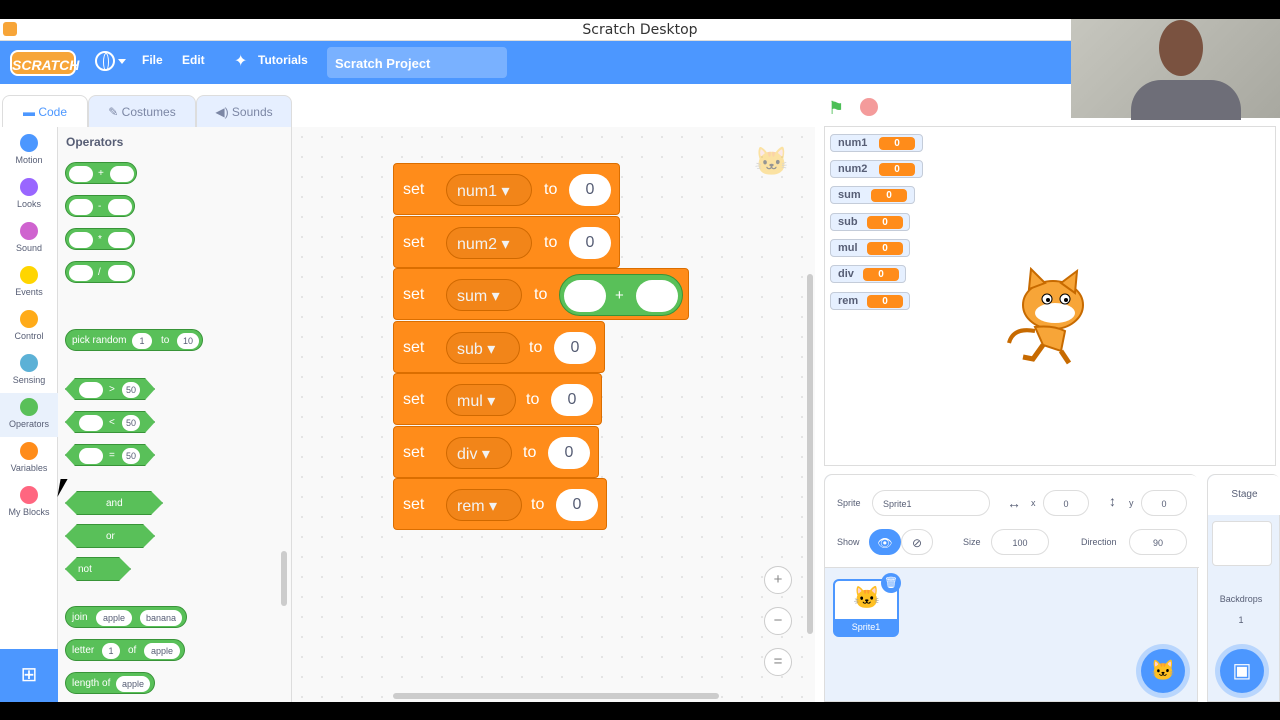 Image resolution: width=1280 pixels, height=720 pixels. I want to click on length-of-block: length of apple, so click(110, 683).